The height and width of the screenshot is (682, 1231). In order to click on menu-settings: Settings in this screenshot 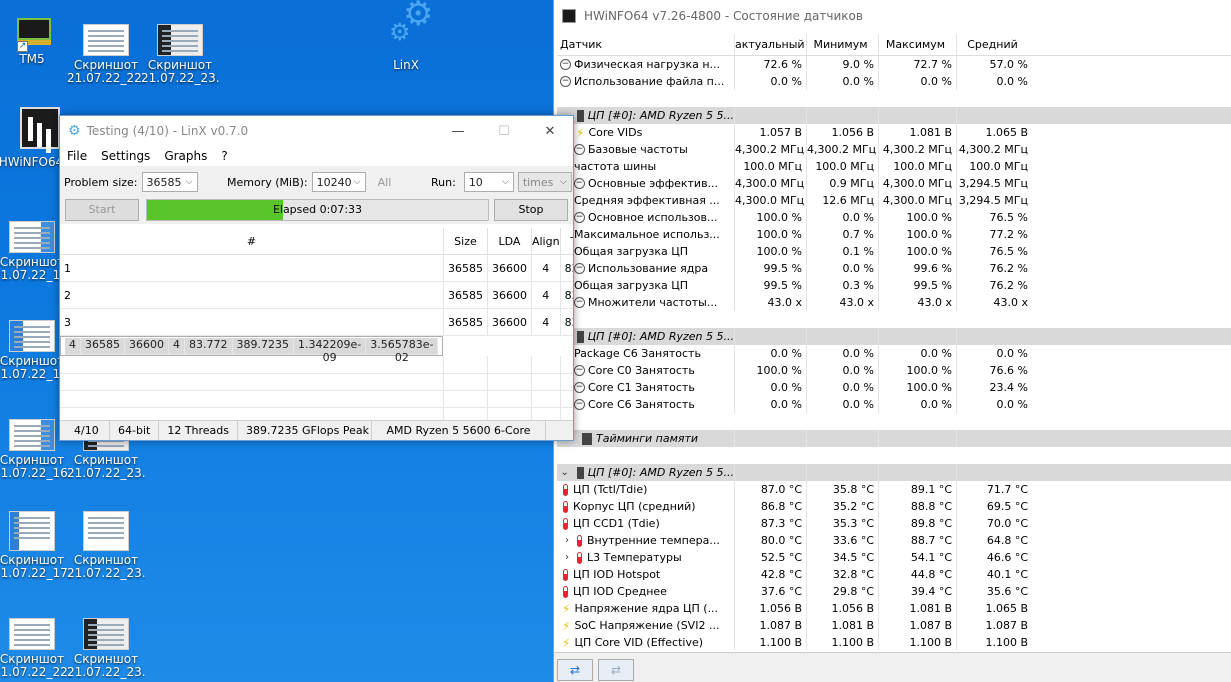, I will do `click(125, 156)`.